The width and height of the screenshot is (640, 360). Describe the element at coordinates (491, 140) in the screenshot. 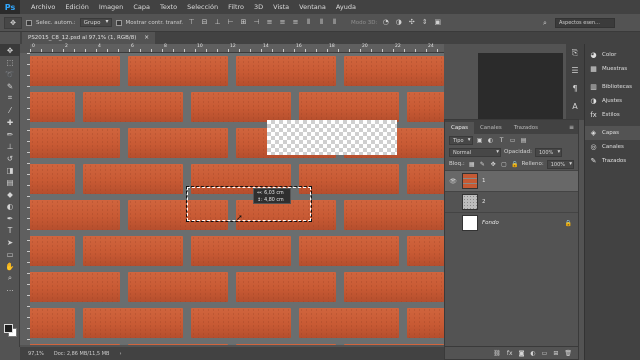

I see `filter-adjustment-icon: ◐` at that location.